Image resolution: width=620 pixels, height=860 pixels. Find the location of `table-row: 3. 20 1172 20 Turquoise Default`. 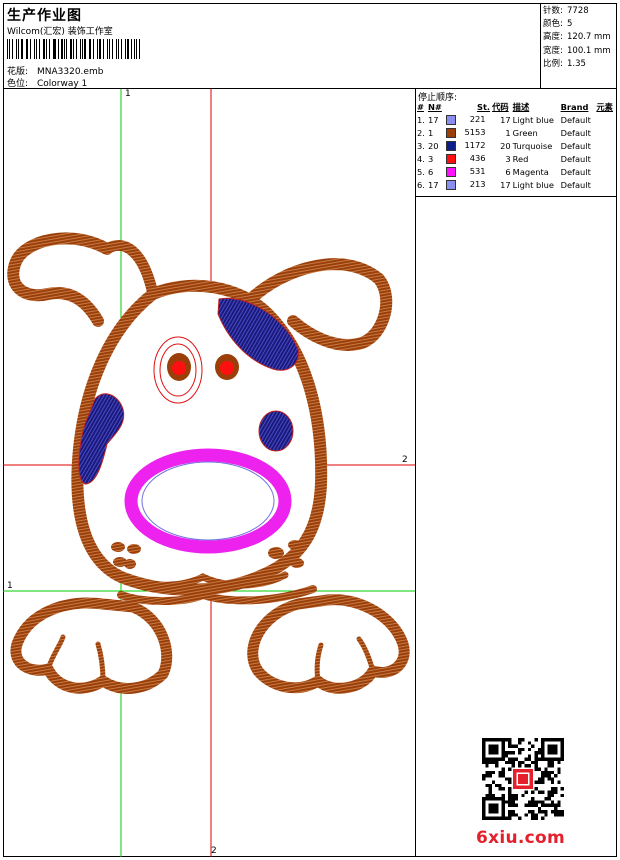

table-row: 3. 20 1172 20 Turquoise Default is located at coordinates (516, 145).